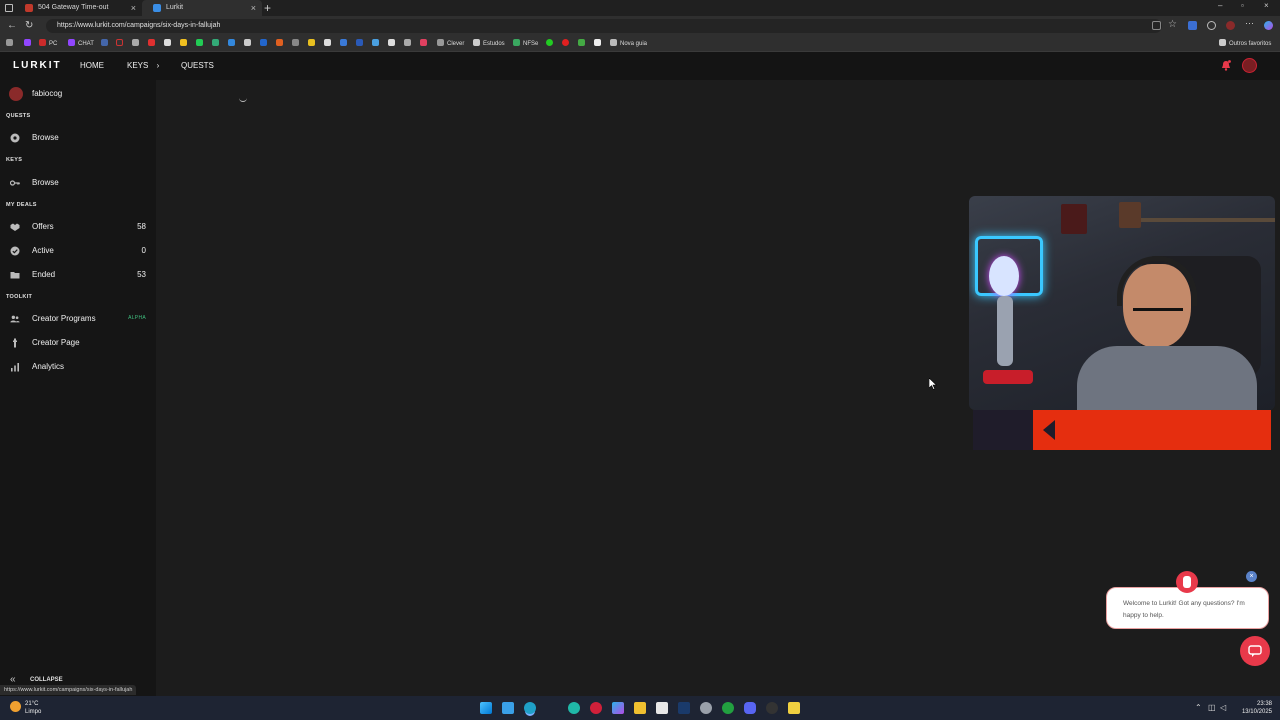 The height and width of the screenshot is (720, 1280). I want to click on discord-icon, so click(750, 708).